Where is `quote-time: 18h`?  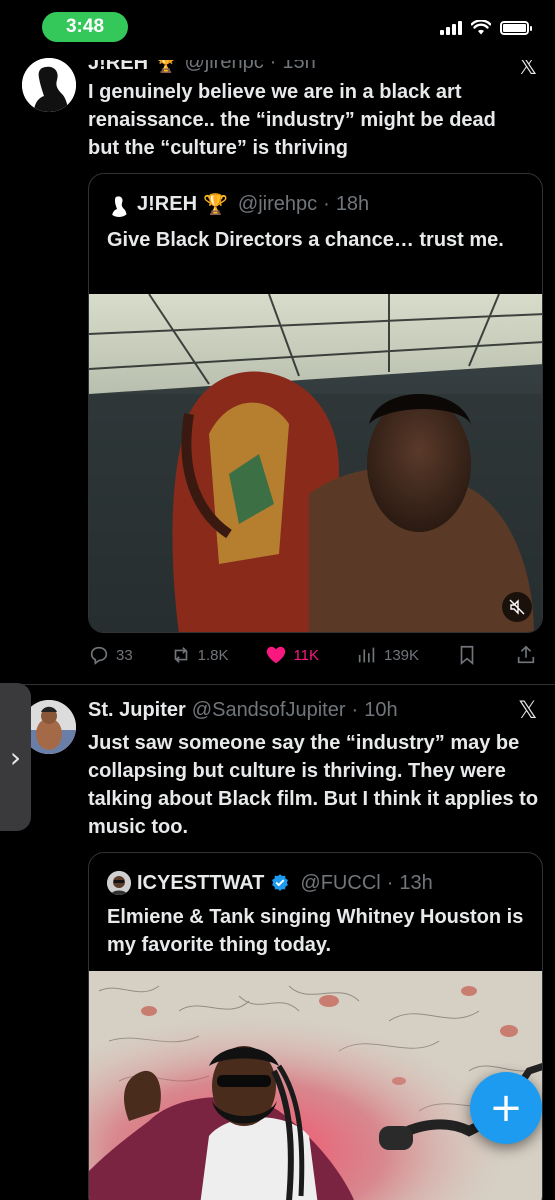 quote-time: 18h is located at coordinates (352, 204).